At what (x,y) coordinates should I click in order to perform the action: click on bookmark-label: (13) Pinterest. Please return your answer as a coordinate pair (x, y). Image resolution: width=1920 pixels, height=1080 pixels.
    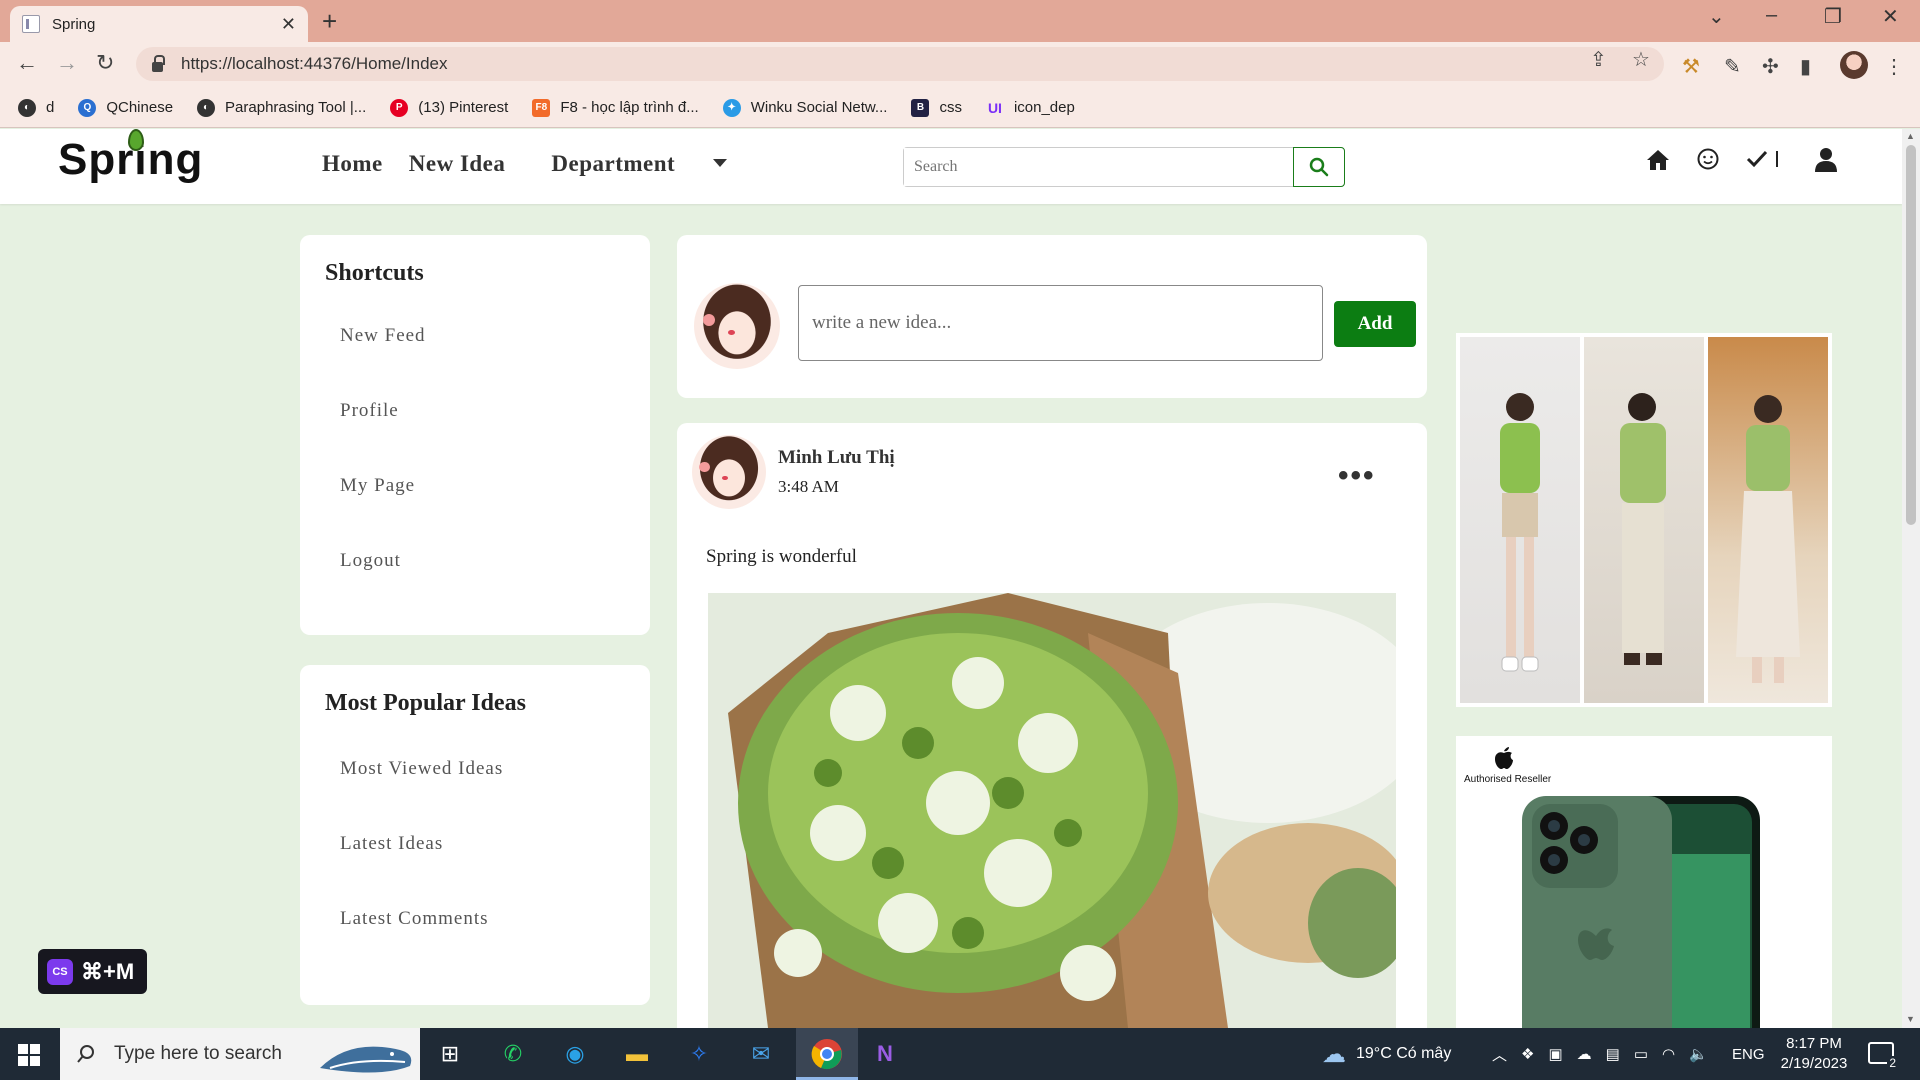
    Looking at the image, I should click on (463, 107).